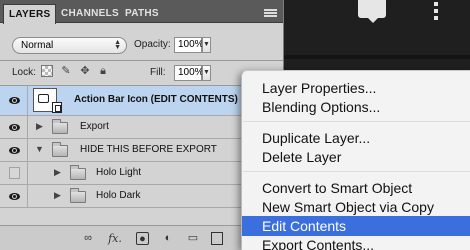  I want to click on overflow-menu-icon, so click(436, 12).